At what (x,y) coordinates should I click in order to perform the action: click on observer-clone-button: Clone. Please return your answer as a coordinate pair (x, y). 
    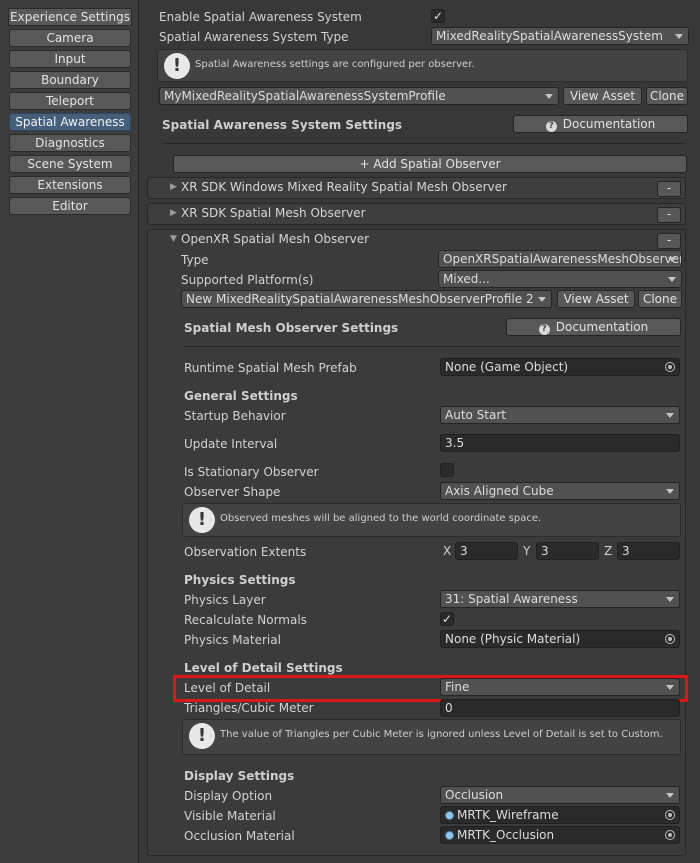
    Looking at the image, I should click on (660, 299).